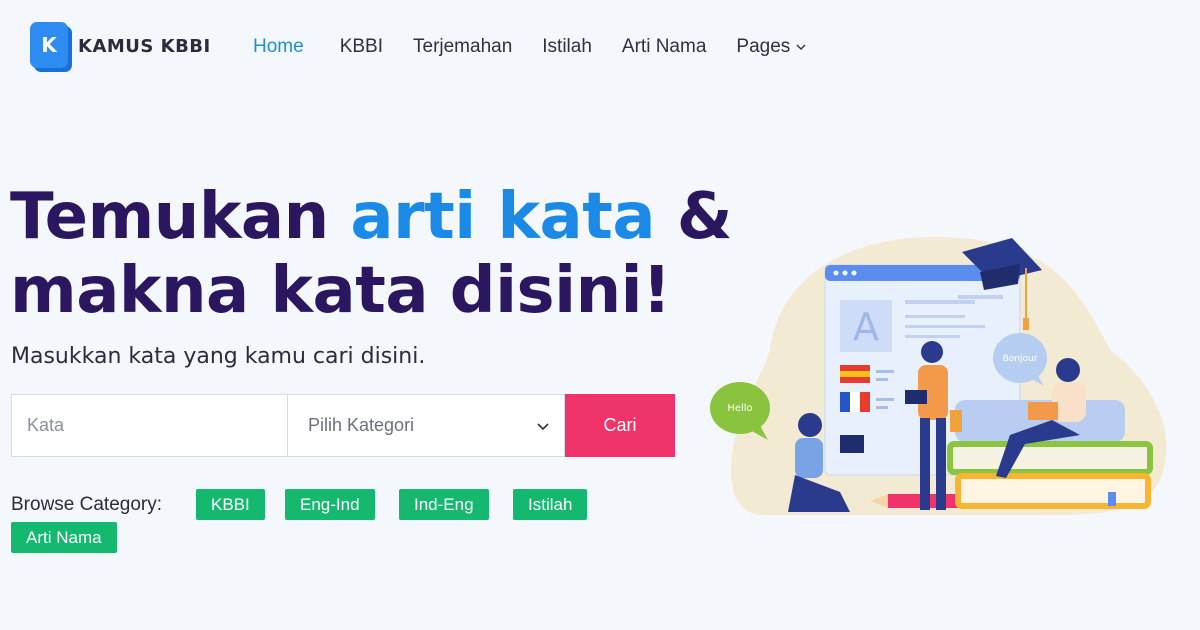 The image size is (1200, 630). I want to click on category-select-value: Pilih Kategori, so click(361, 425).